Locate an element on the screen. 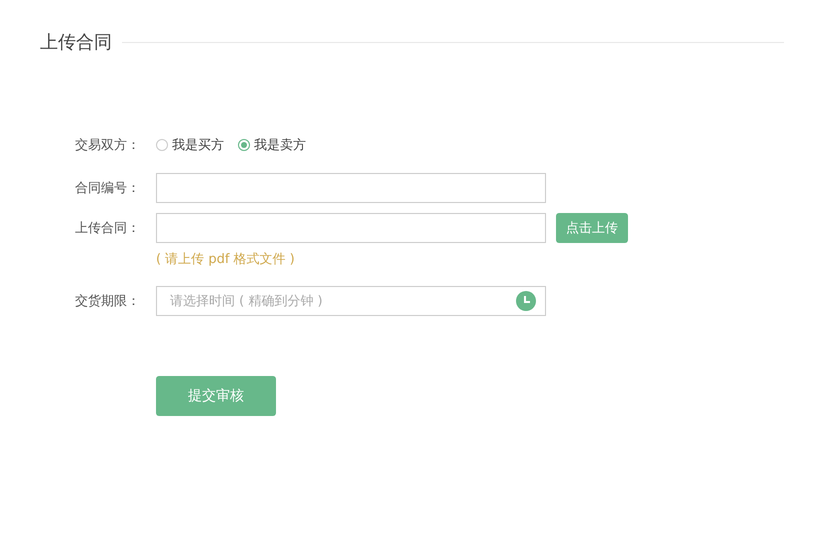 This screenshot has width=824, height=546. hint-text: ( 请上传 pdf 格式文件 ) is located at coordinates (225, 259).